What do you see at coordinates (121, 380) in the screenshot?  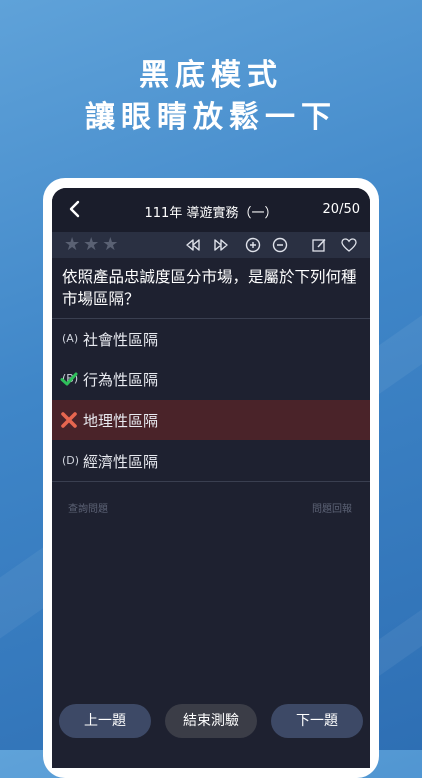 I see `option-label: 行為性區隔` at bounding box center [121, 380].